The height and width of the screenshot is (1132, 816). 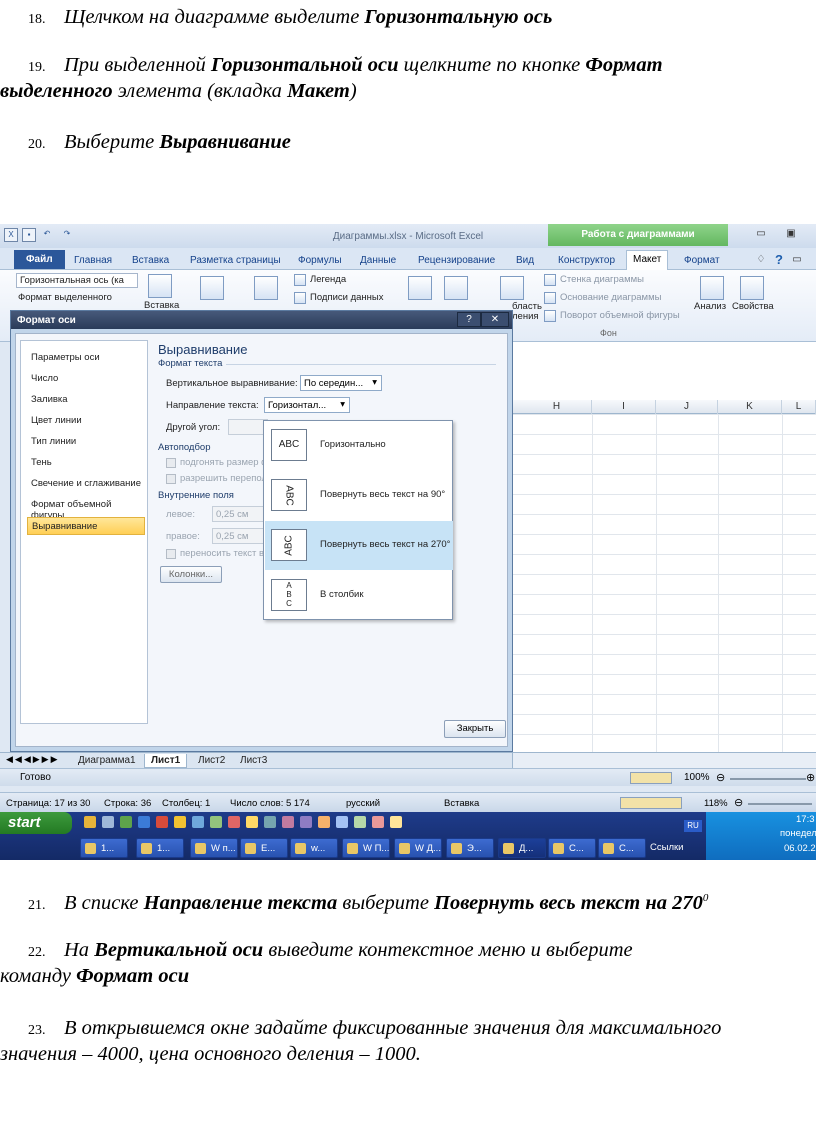 I want to click on analysis-icon, so click(x=712, y=288).